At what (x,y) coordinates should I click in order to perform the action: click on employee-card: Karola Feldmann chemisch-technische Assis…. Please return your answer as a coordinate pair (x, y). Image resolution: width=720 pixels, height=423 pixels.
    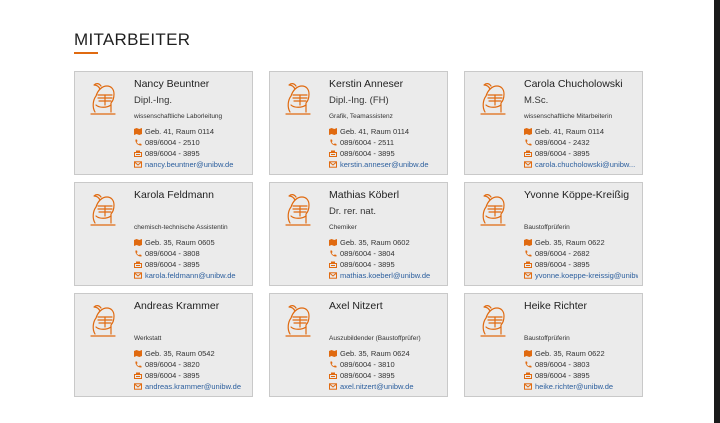
    Looking at the image, I should click on (163, 234).